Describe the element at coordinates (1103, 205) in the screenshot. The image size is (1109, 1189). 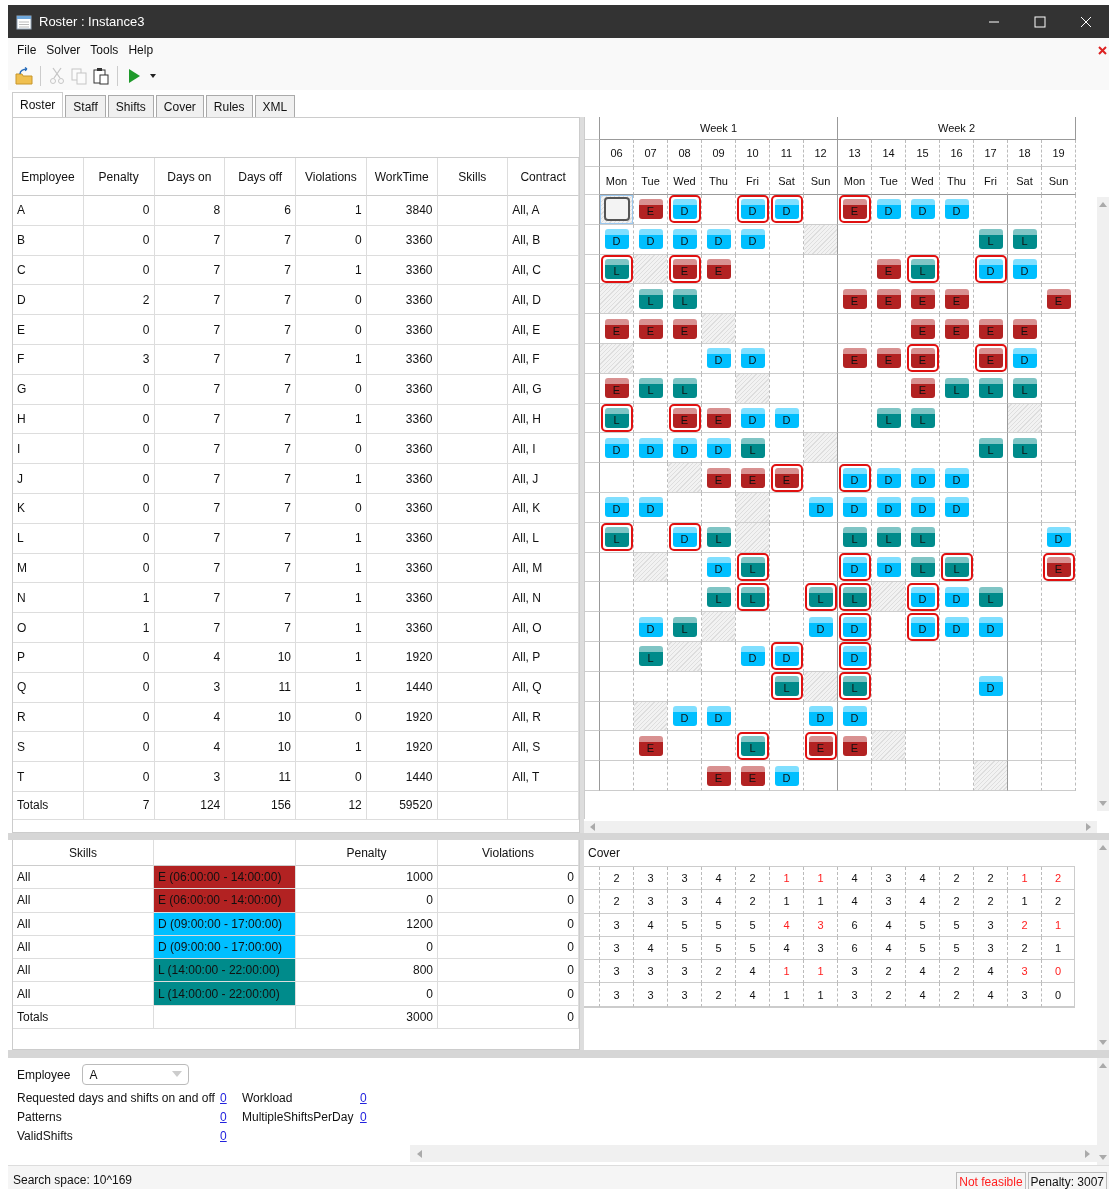
I see `scroll-up-icon` at that location.